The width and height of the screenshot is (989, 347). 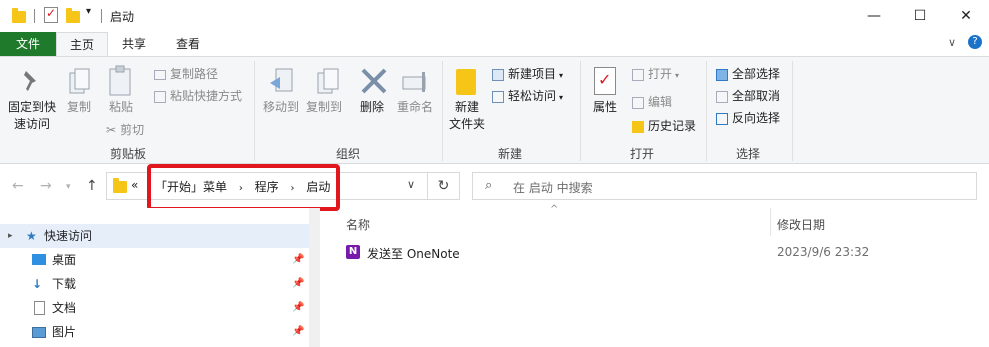 What do you see at coordinates (358, 224) in the screenshot?
I see `column-header-name: 名称` at bounding box center [358, 224].